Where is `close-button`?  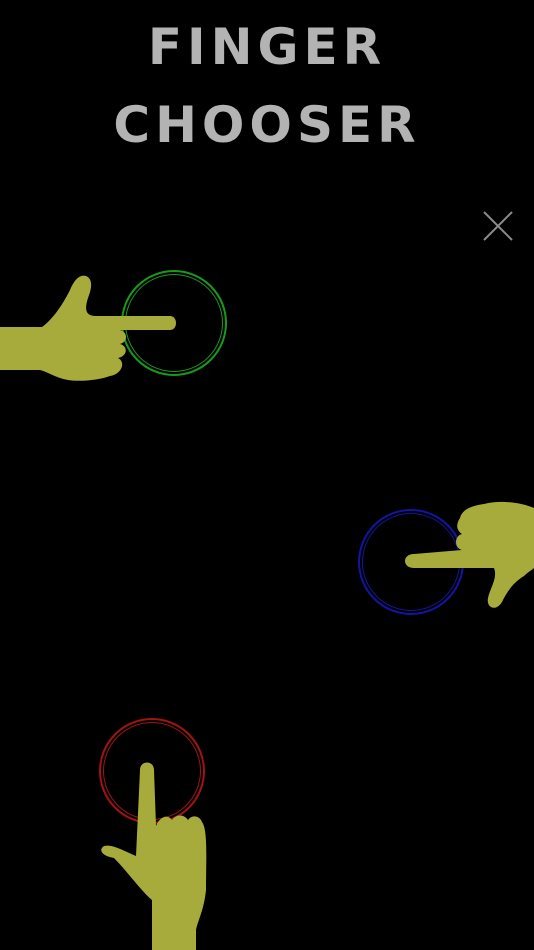 close-button is located at coordinates (498, 226).